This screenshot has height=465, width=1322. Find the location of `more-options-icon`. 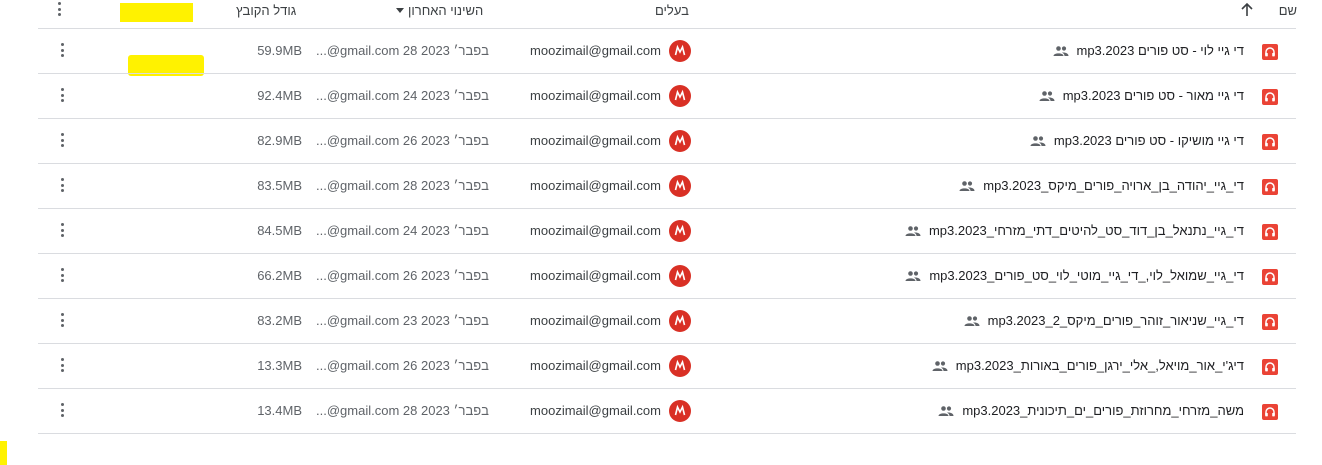

more-options-icon is located at coordinates (59, 10).